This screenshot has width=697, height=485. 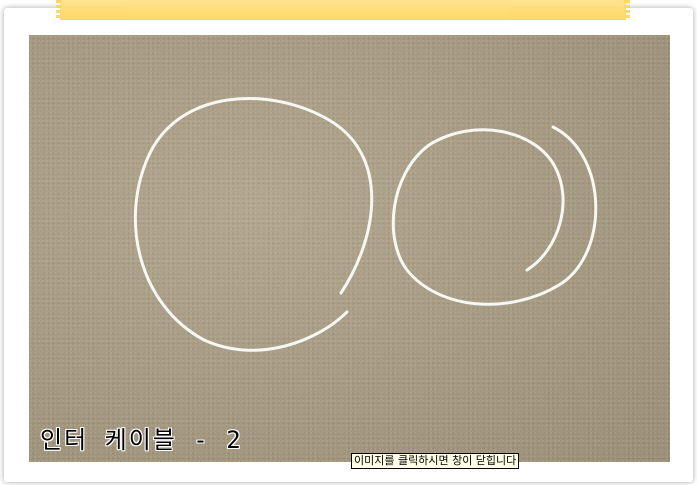 I want to click on photo-caption: 인터 케이블 - 2, so click(x=141, y=440).